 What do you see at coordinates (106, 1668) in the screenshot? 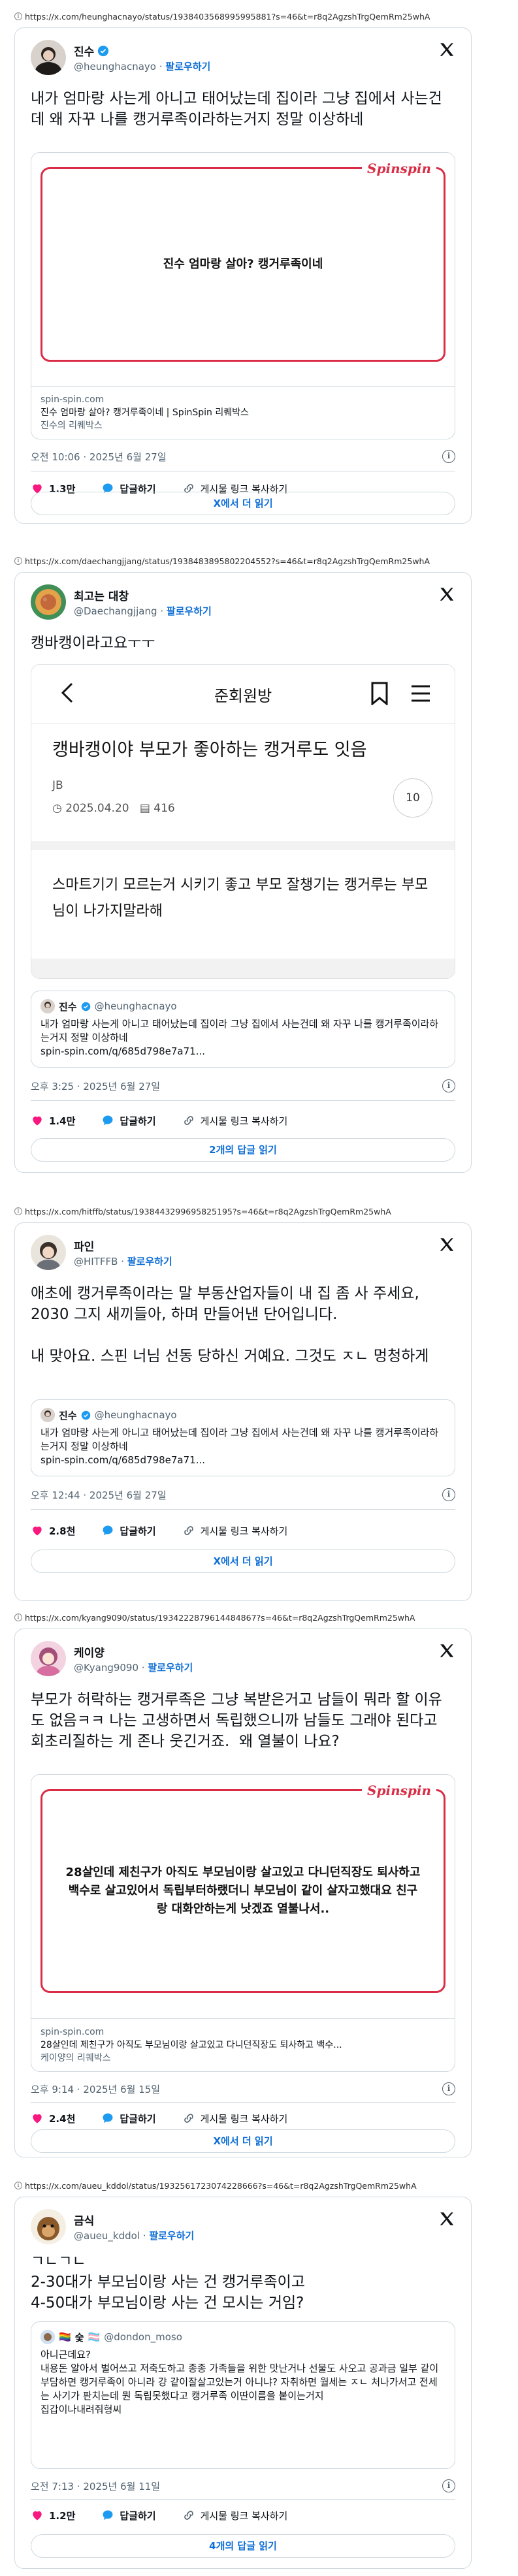
I see `author-handle: @Kyang9090` at bounding box center [106, 1668].